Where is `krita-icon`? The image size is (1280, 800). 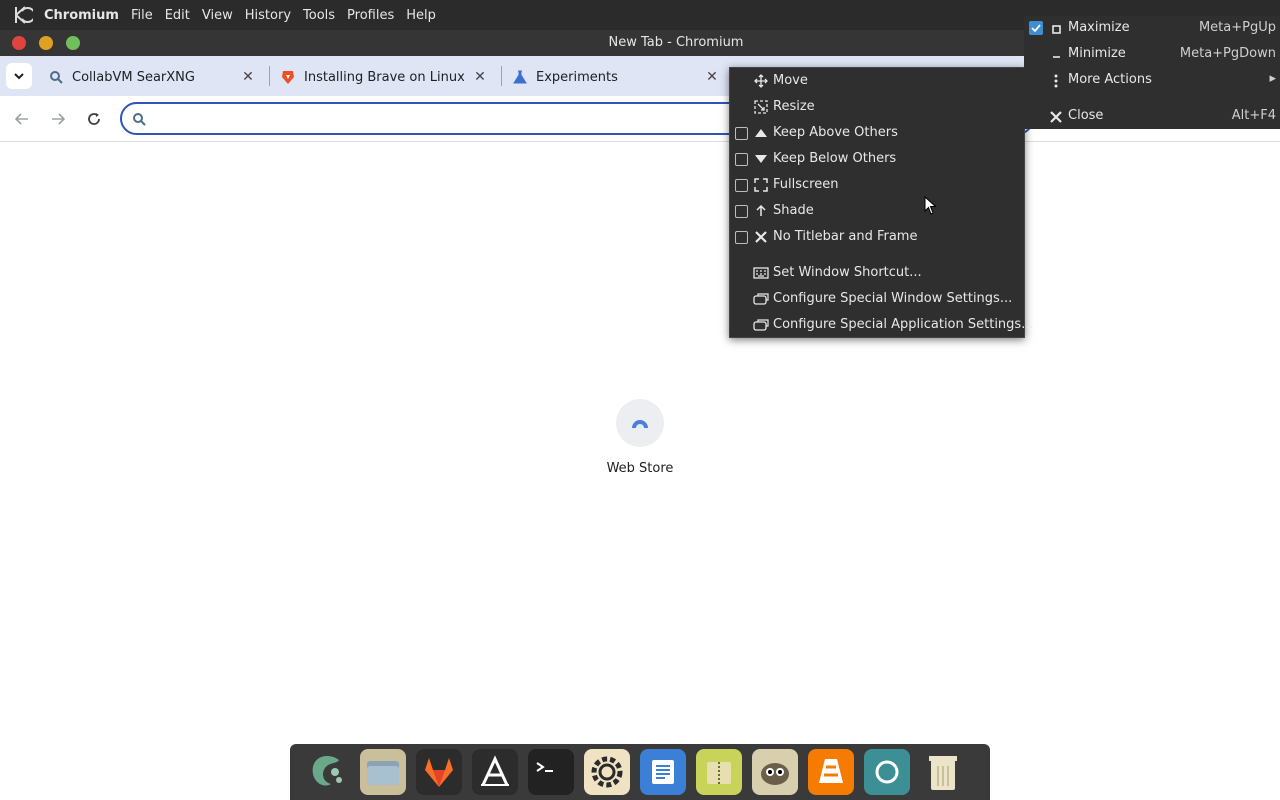
krita-icon is located at coordinates (327, 772).